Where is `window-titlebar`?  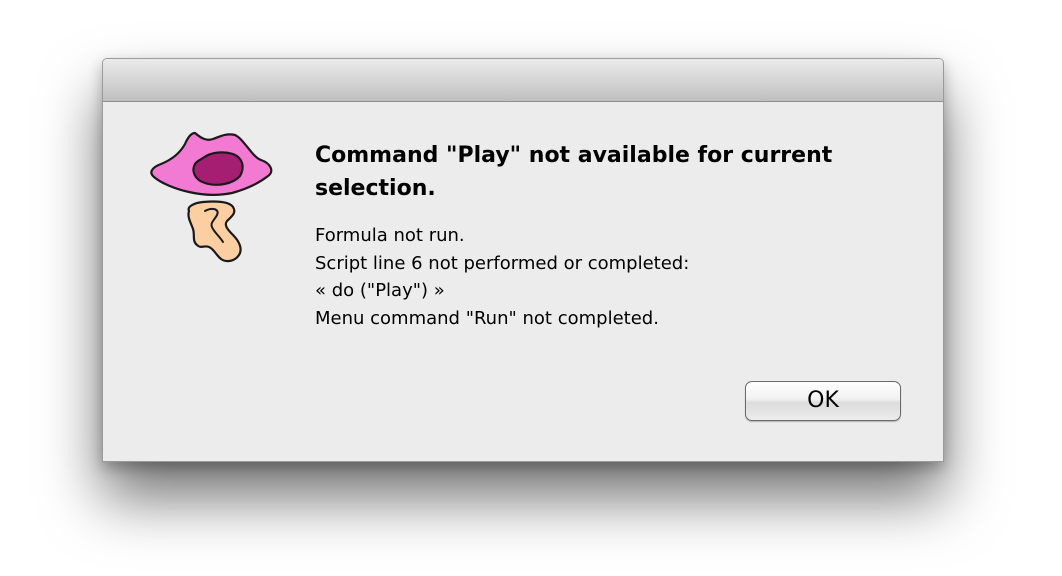 window-titlebar is located at coordinates (523, 80).